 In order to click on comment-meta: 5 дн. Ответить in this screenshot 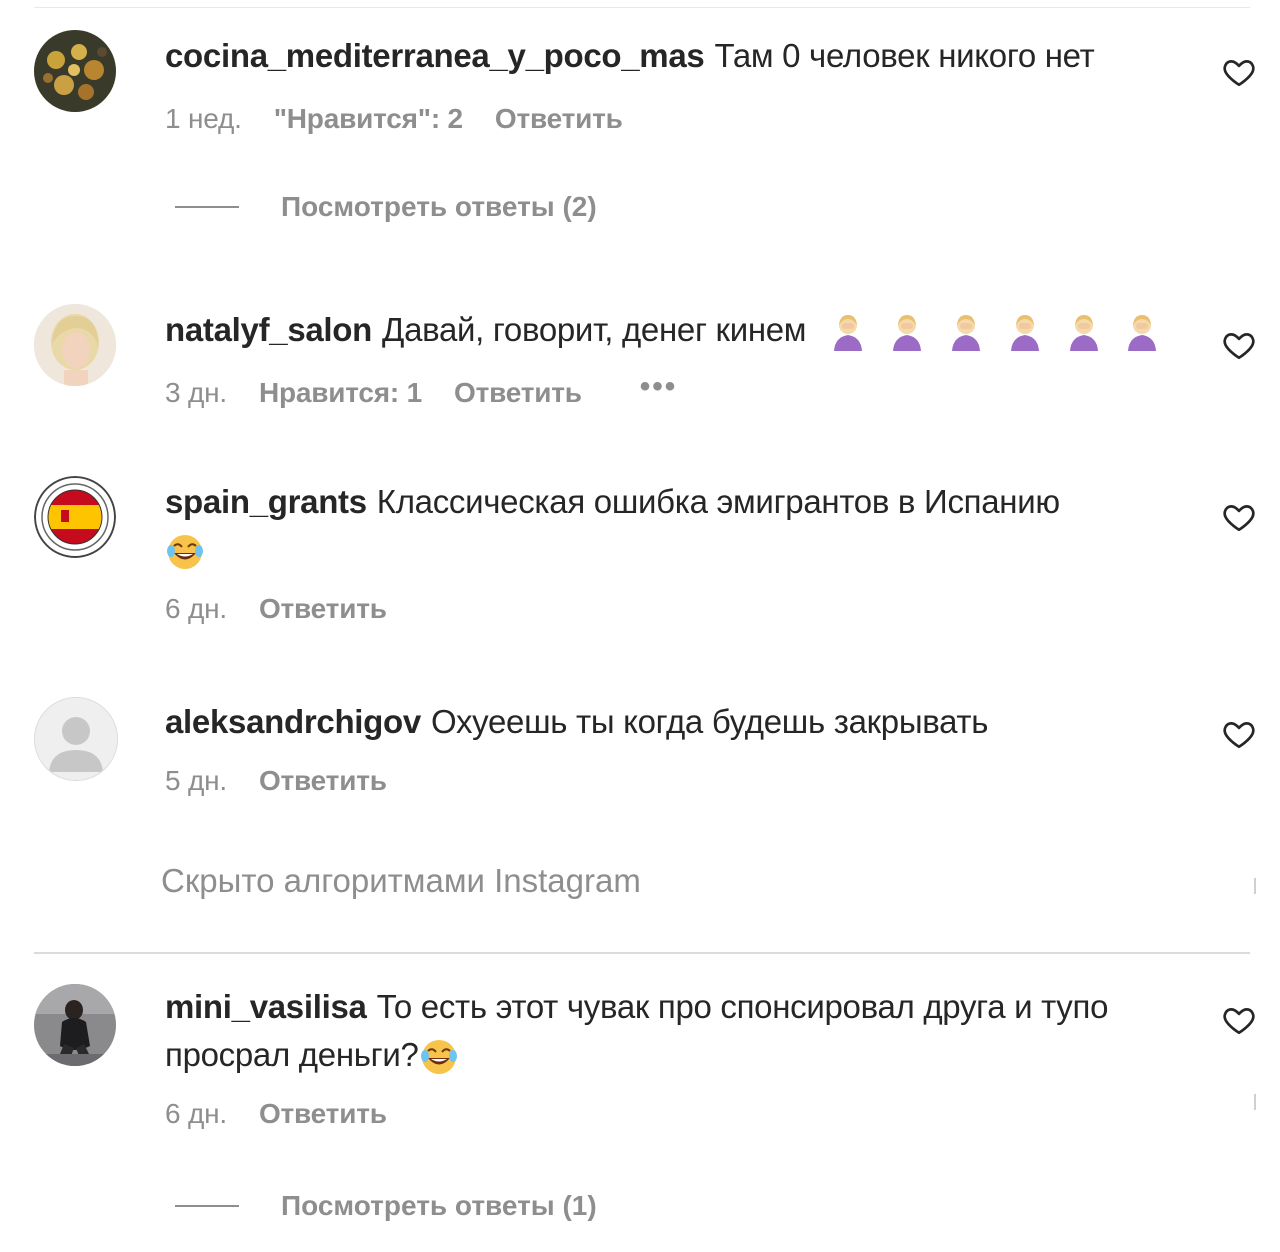, I will do `click(276, 781)`.